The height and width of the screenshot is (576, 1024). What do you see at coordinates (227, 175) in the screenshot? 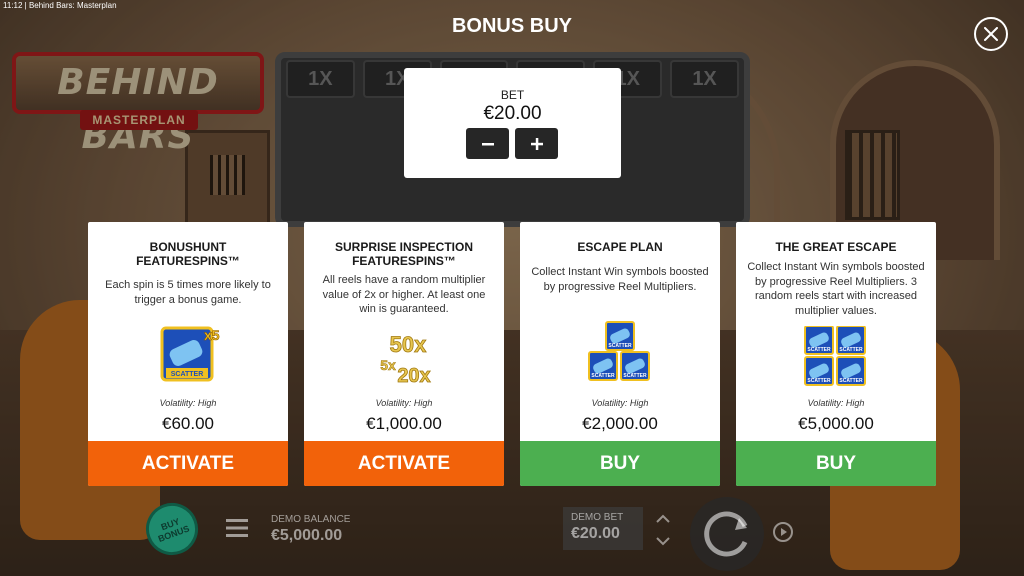
I see `cell-door-window` at bounding box center [227, 175].